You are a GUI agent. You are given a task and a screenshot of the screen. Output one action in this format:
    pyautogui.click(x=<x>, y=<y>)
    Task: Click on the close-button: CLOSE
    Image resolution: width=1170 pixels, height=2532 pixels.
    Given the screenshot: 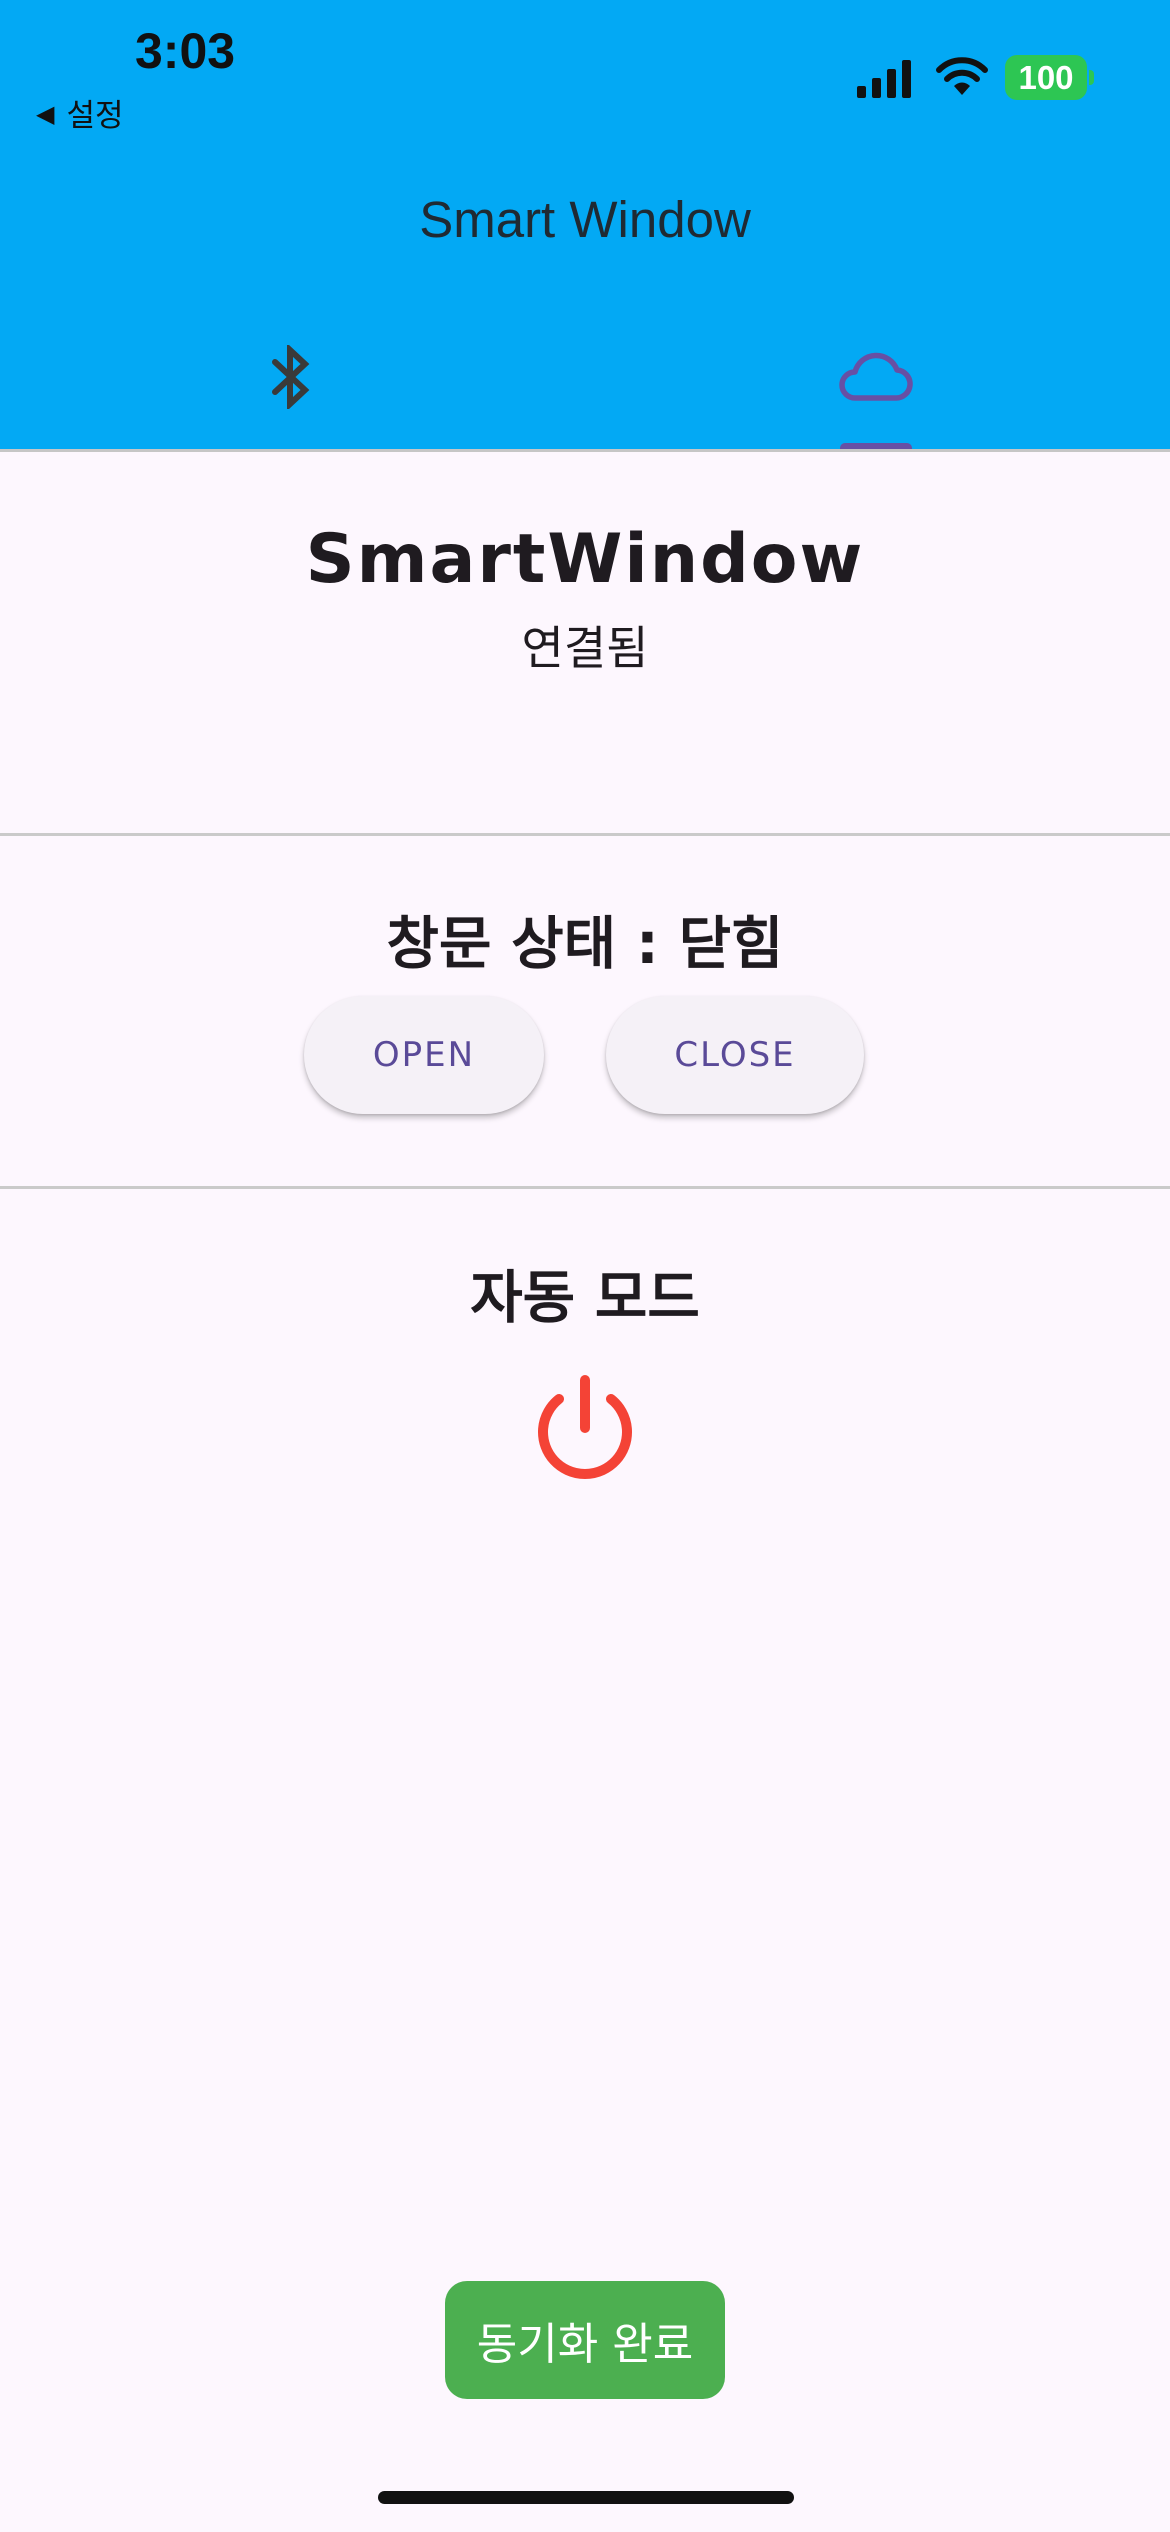 What is the action you would take?
    pyautogui.click(x=735, y=1055)
    